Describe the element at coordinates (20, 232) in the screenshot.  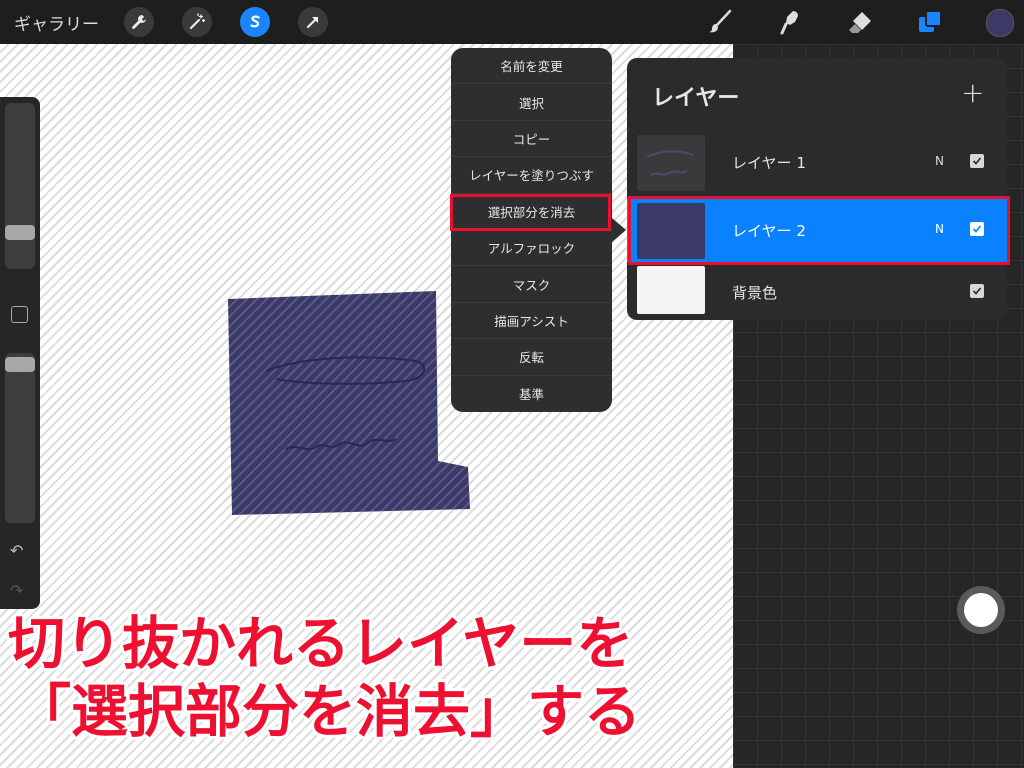
I see `brush-size-knob` at that location.